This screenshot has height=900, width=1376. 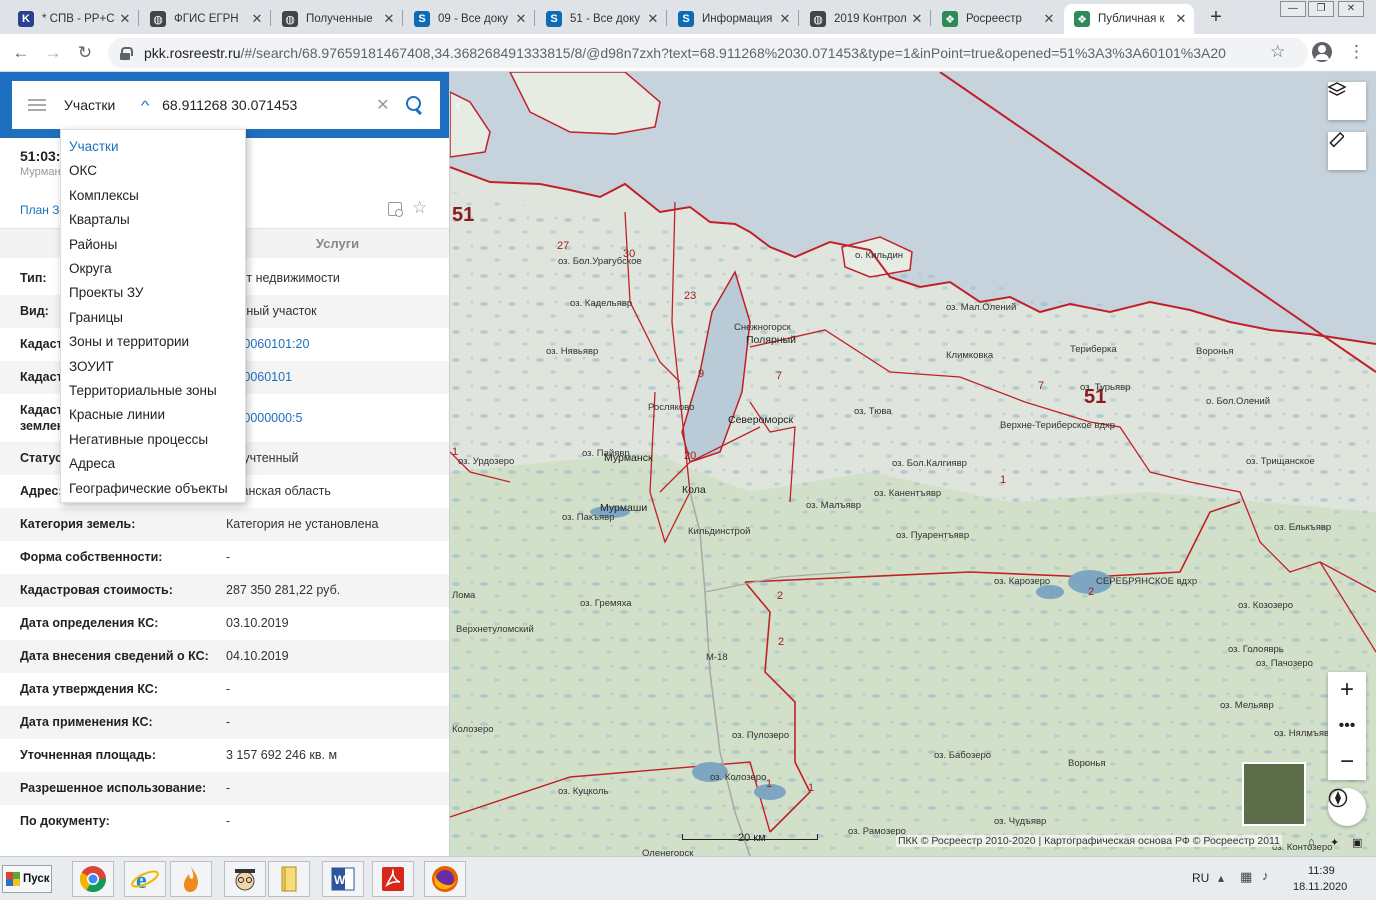 What do you see at coordinates (65, 821) in the screenshot?
I see `property-label: По документу:` at bounding box center [65, 821].